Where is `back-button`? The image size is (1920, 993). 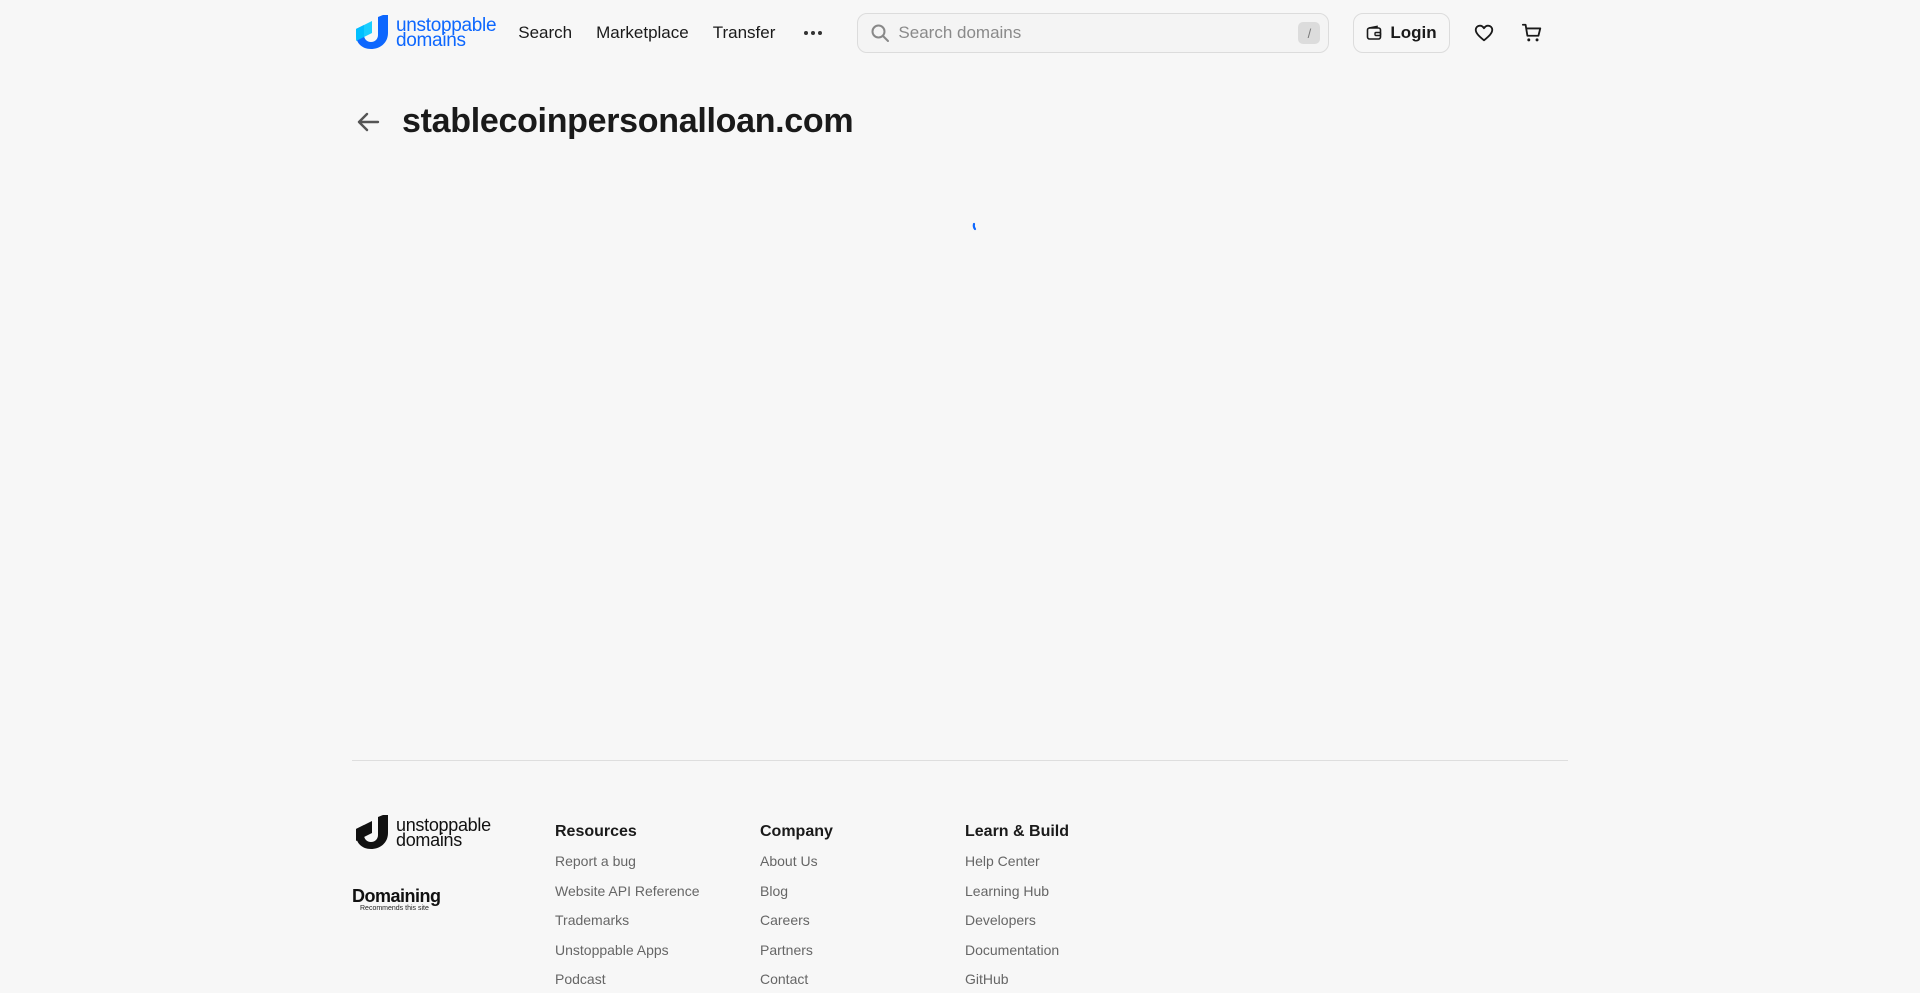
back-button is located at coordinates (368, 122).